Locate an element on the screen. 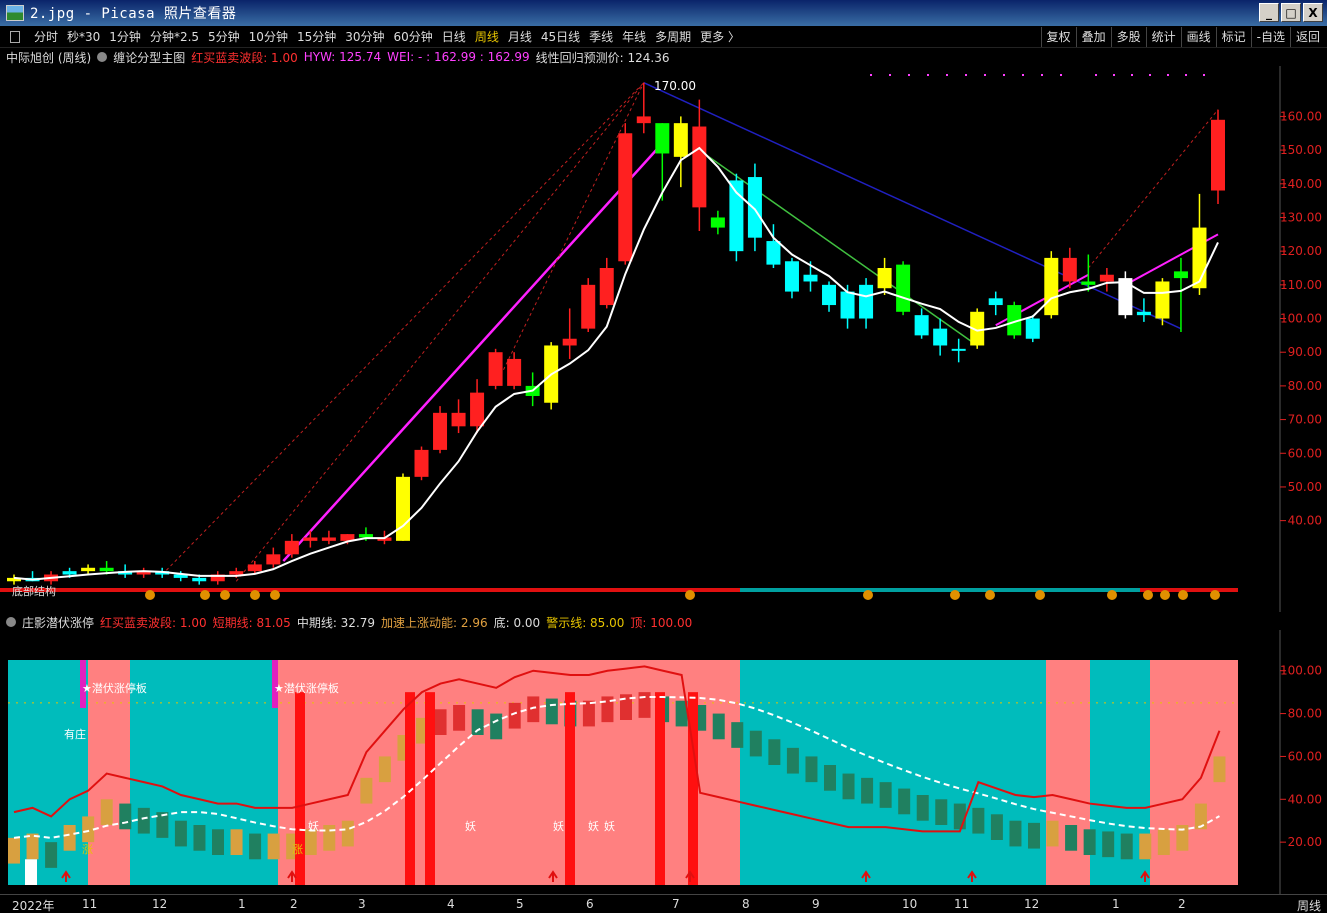 This screenshot has height=913, width=1327. period-tab-4: 5分钟 is located at coordinates (224, 36).